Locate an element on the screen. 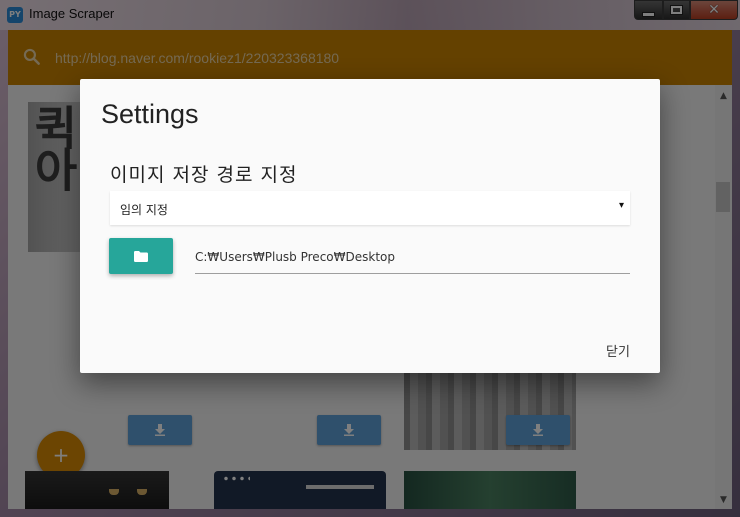 The width and height of the screenshot is (740, 517). choose-folder-button is located at coordinates (141, 256).